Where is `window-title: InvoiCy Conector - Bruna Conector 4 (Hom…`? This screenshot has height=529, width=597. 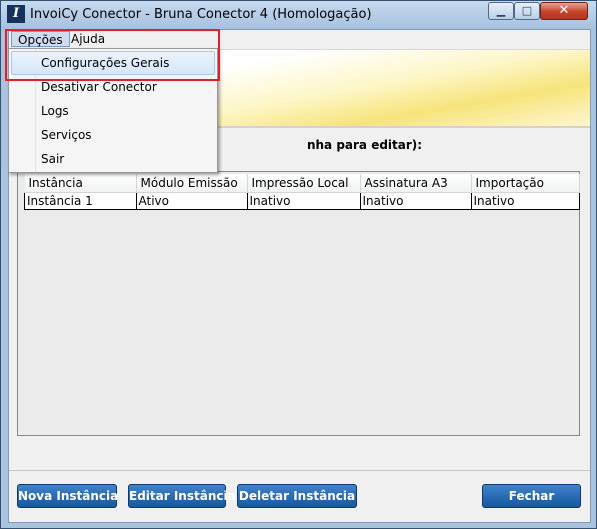 window-title: InvoiCy Conector - Bruna Conector 4 (Hom… is located at coordinates (201, 14).